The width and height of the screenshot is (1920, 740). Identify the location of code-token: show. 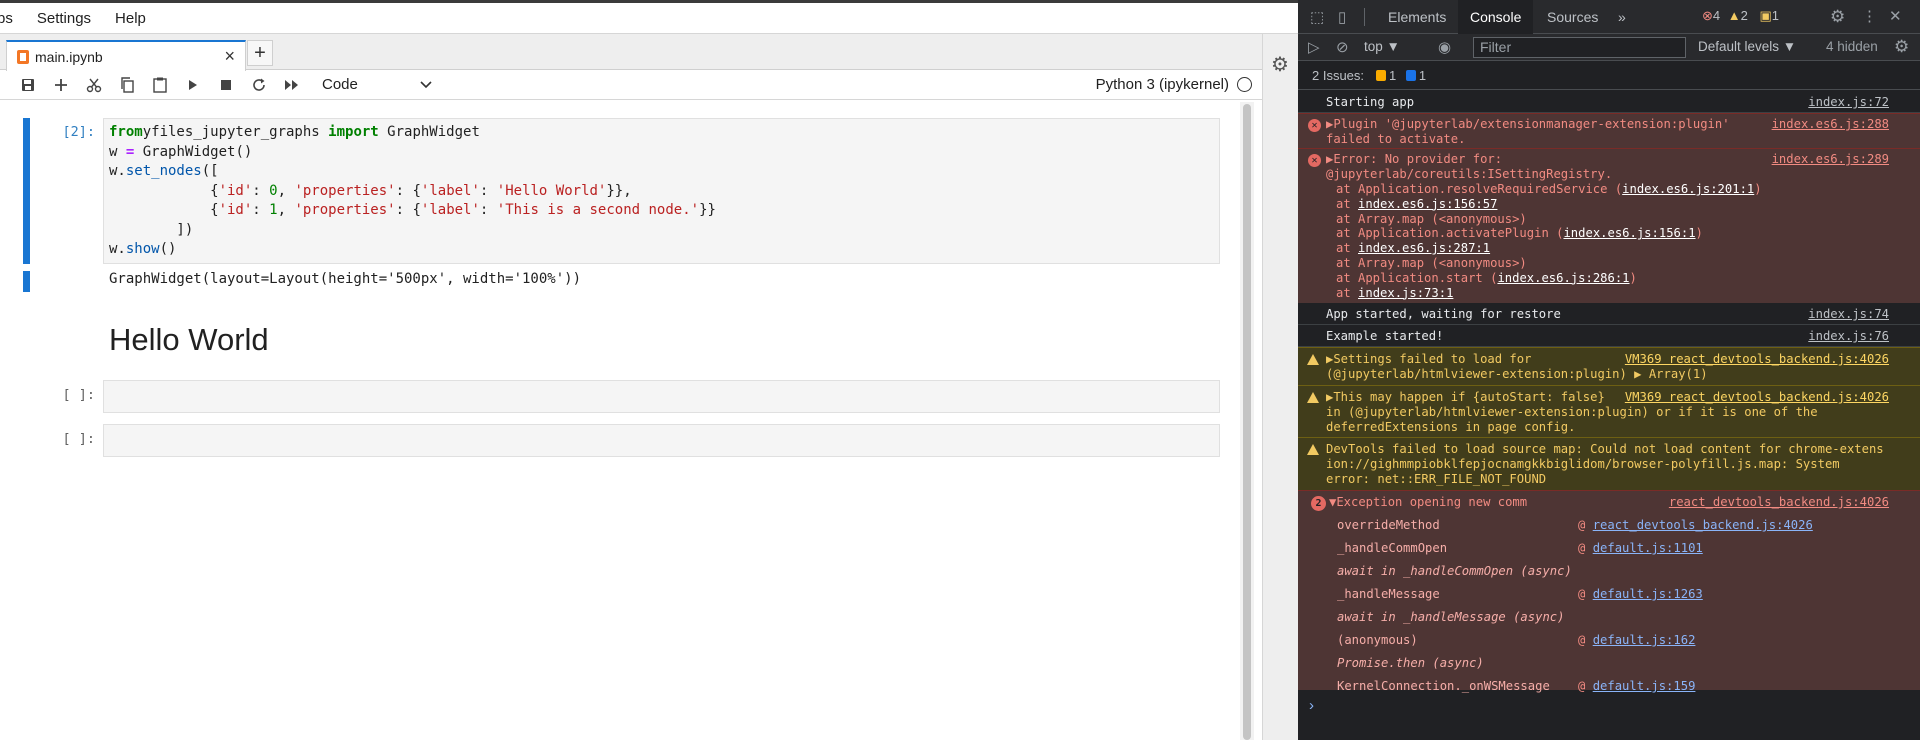
(142, 249).